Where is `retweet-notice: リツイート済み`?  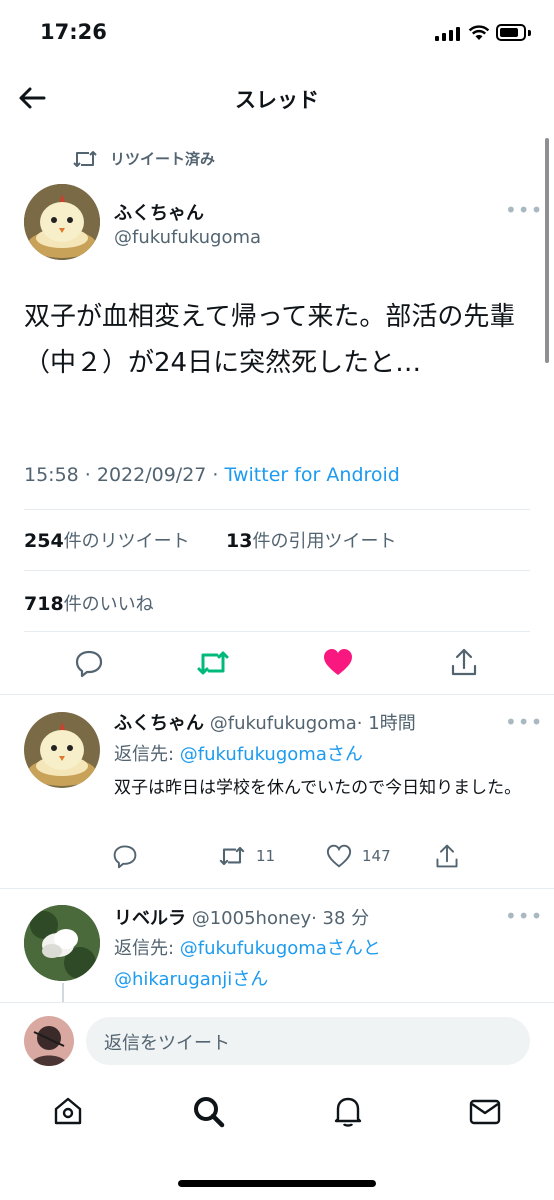 retweet-notice: リツイート済み is located at coordinates (143, 158).